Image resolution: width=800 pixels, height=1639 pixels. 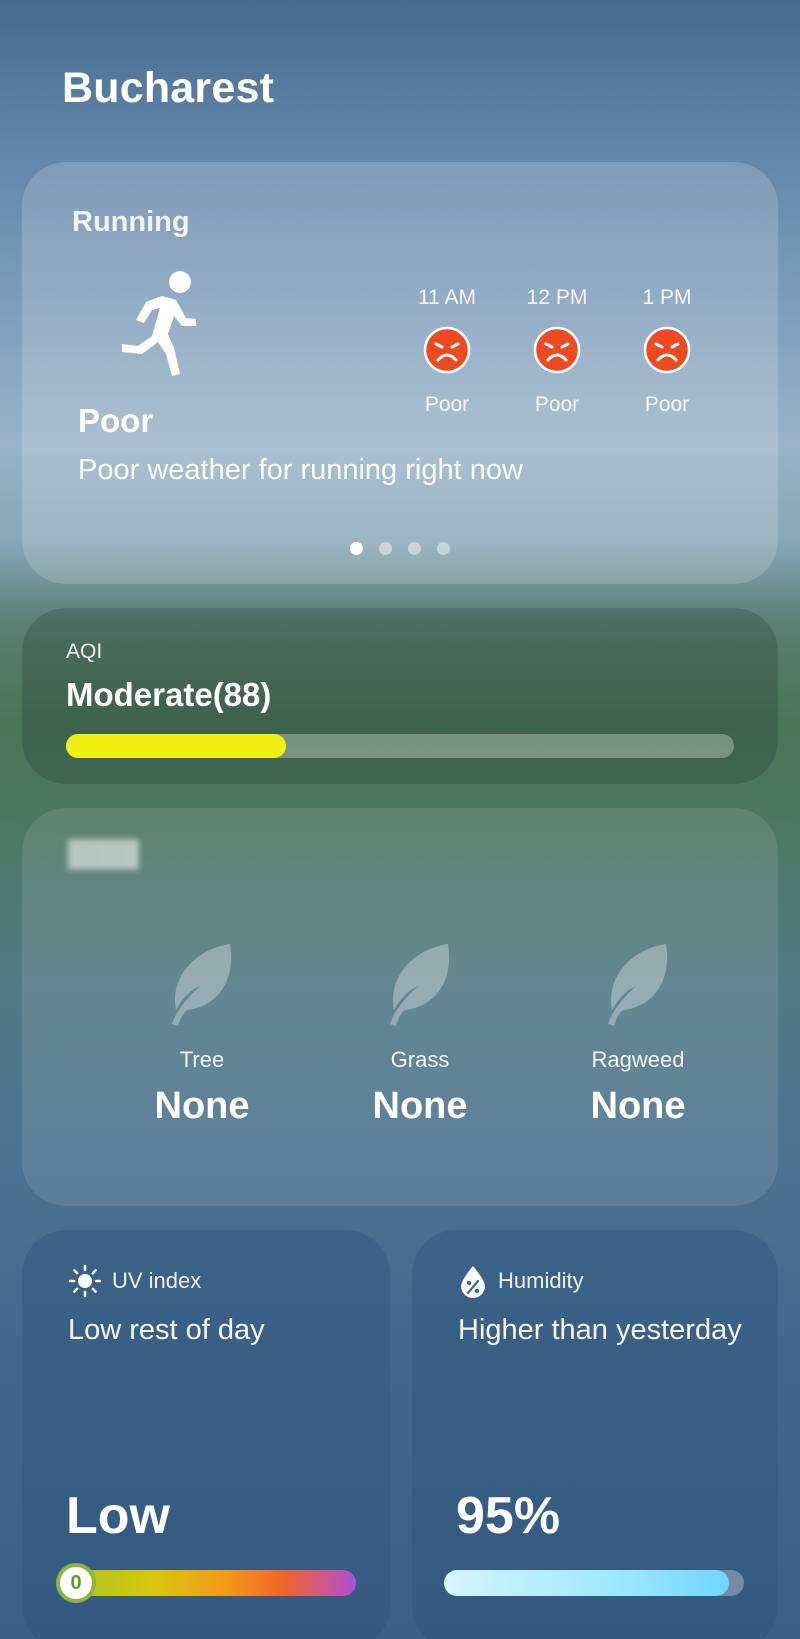 I want to click on pollen-name: Grass, so click(x=420, y=1059).